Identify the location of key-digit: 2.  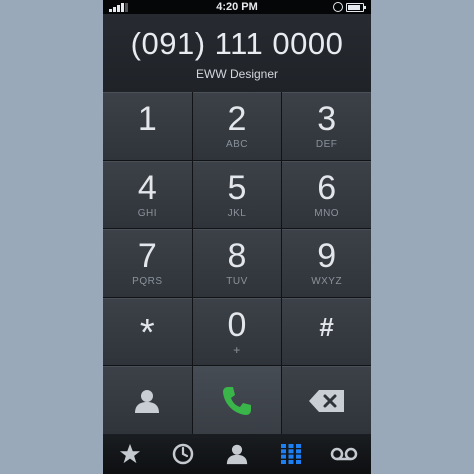
(237, 119).